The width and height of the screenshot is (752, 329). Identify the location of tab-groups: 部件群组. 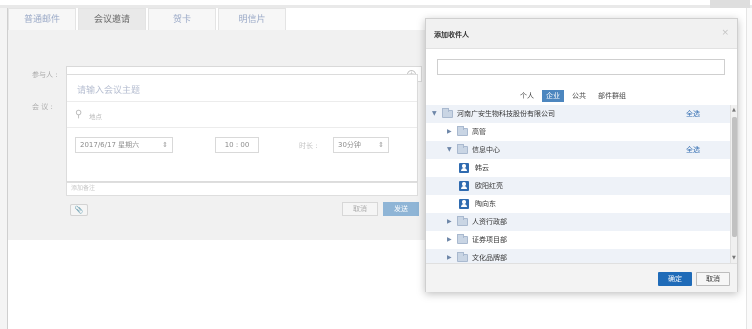
(612, 96).